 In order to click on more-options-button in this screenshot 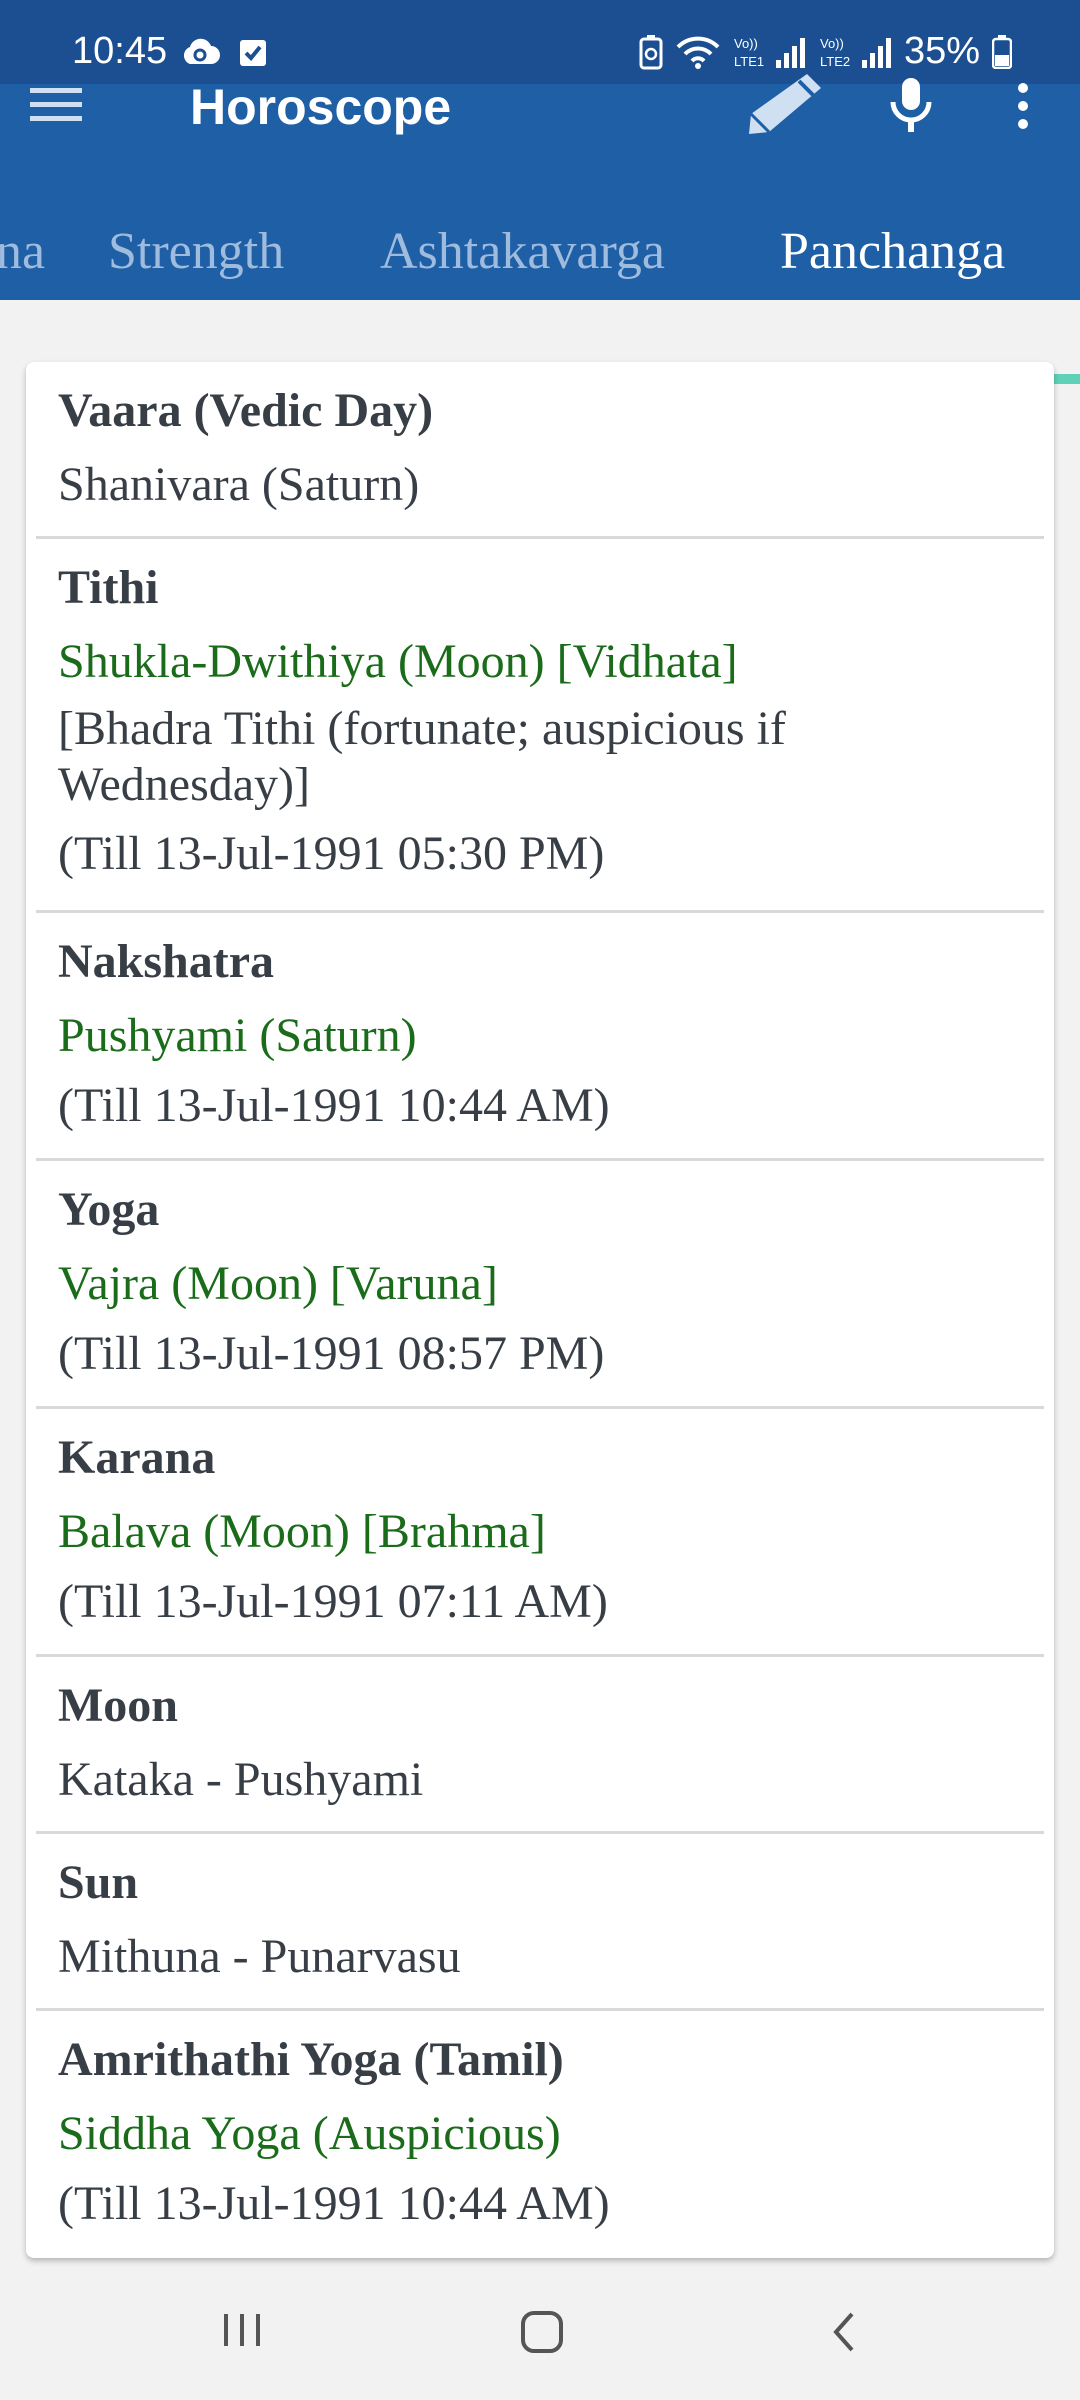, I will do `click(1023, 106)`.